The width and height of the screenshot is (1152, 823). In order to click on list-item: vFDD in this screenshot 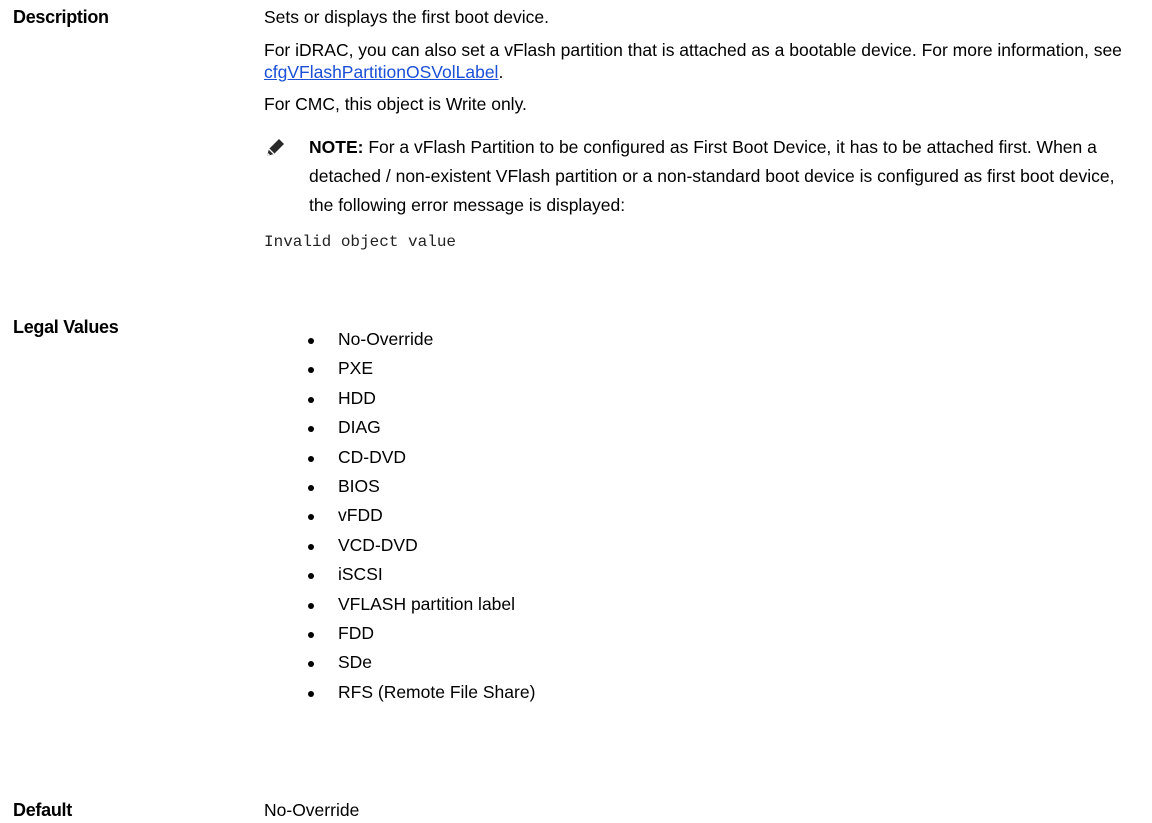, I will do `click(417, 515)`.